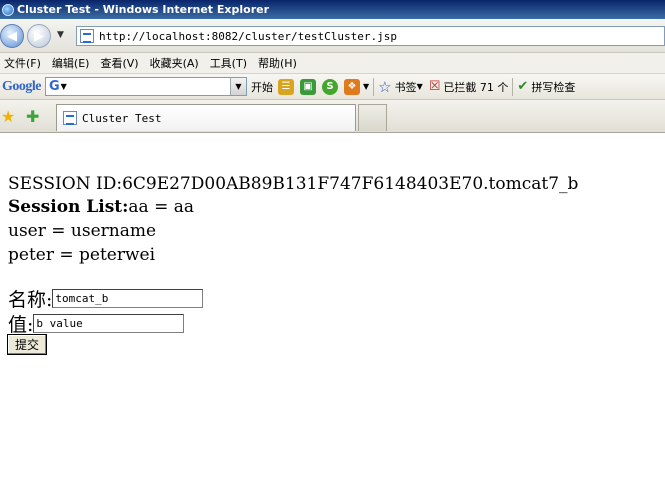 This screenshot has width=665, height=500. What do you see at coordinates (332, 9) in the screenshot?
I see `window-title-bar: Cluster Test - Windows Internet Explorer` at bounding box center [332, 9].